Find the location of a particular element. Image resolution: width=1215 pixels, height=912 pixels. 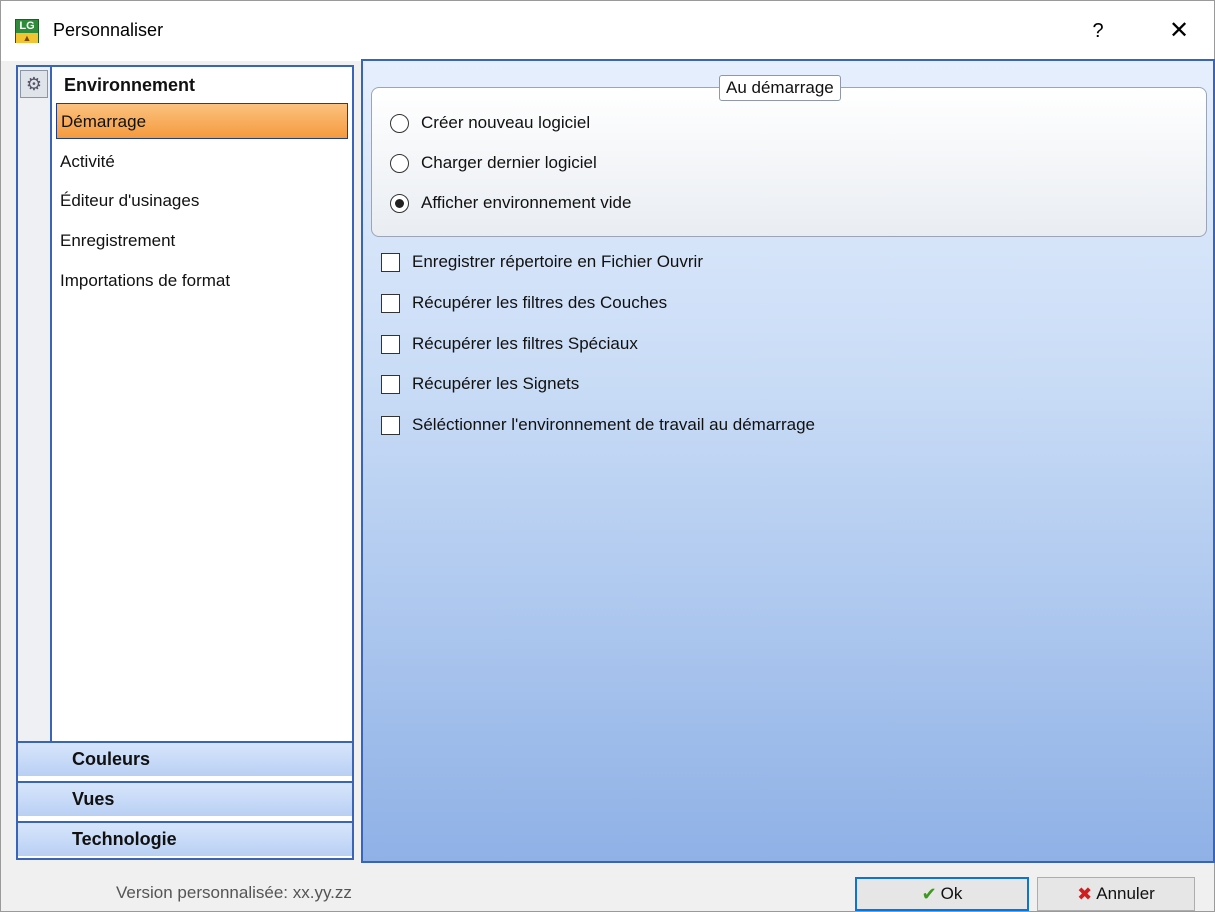

checkbox-label: Récupérer les Signets is located at coordinates (496, 383).